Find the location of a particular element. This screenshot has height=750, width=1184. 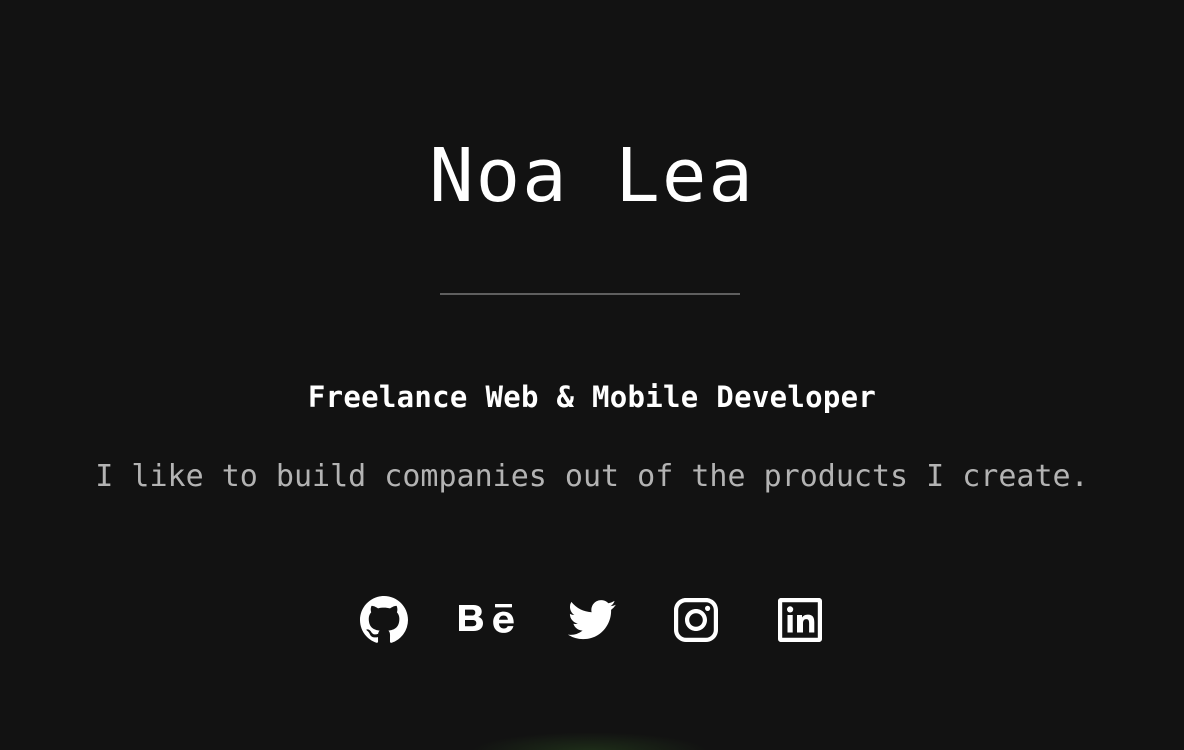

twitter-link is located at coordinates (592, 620).